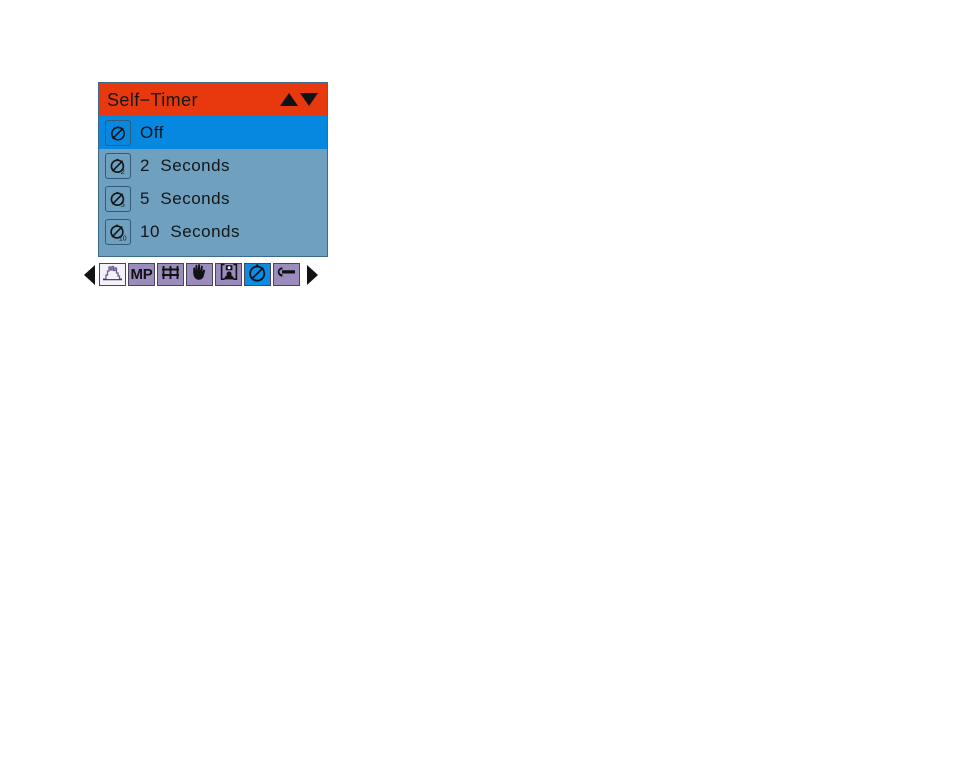 This screenshot has width=954, height=764. I want to click on menu-title-bar: Self−Timer, so click(213, 99).